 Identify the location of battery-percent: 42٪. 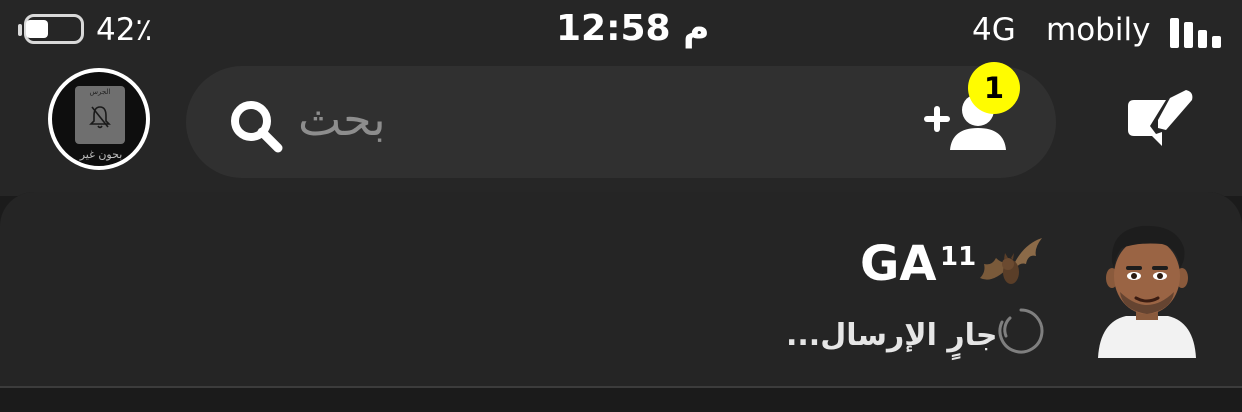
(124, 30).